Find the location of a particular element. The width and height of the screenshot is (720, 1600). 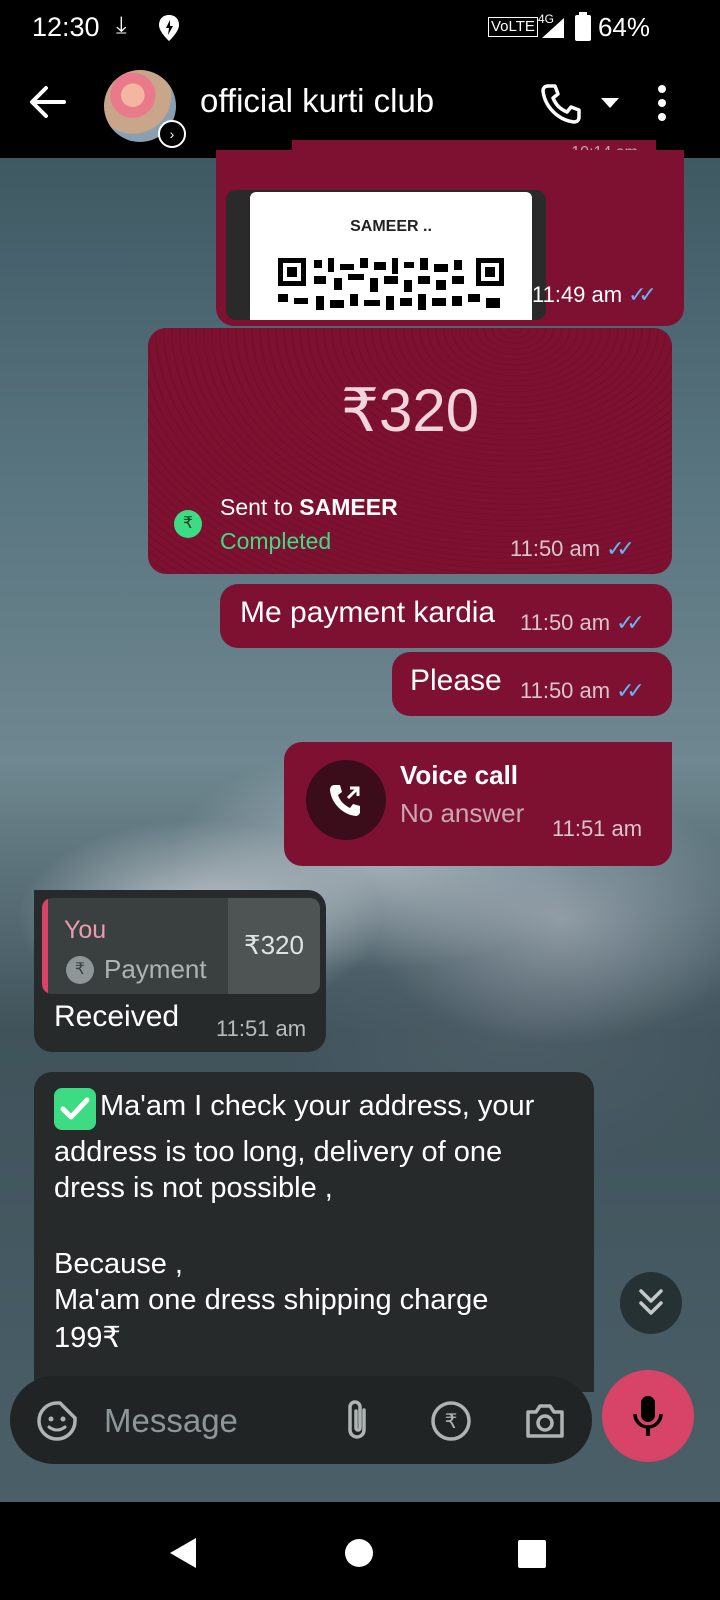

nav-home-icon is located at coordinates (359, 1553).